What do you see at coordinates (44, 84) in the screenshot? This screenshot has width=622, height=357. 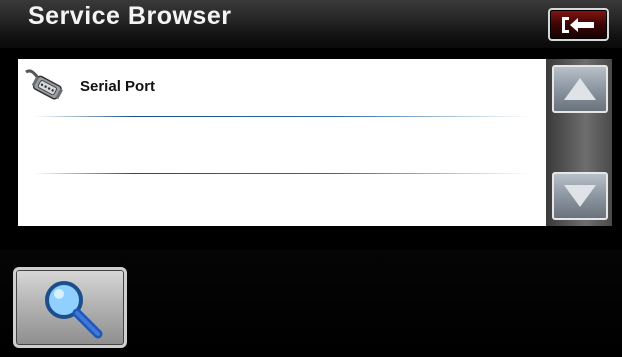 I see `serial-port-icon` at bounding box center [44, 84].